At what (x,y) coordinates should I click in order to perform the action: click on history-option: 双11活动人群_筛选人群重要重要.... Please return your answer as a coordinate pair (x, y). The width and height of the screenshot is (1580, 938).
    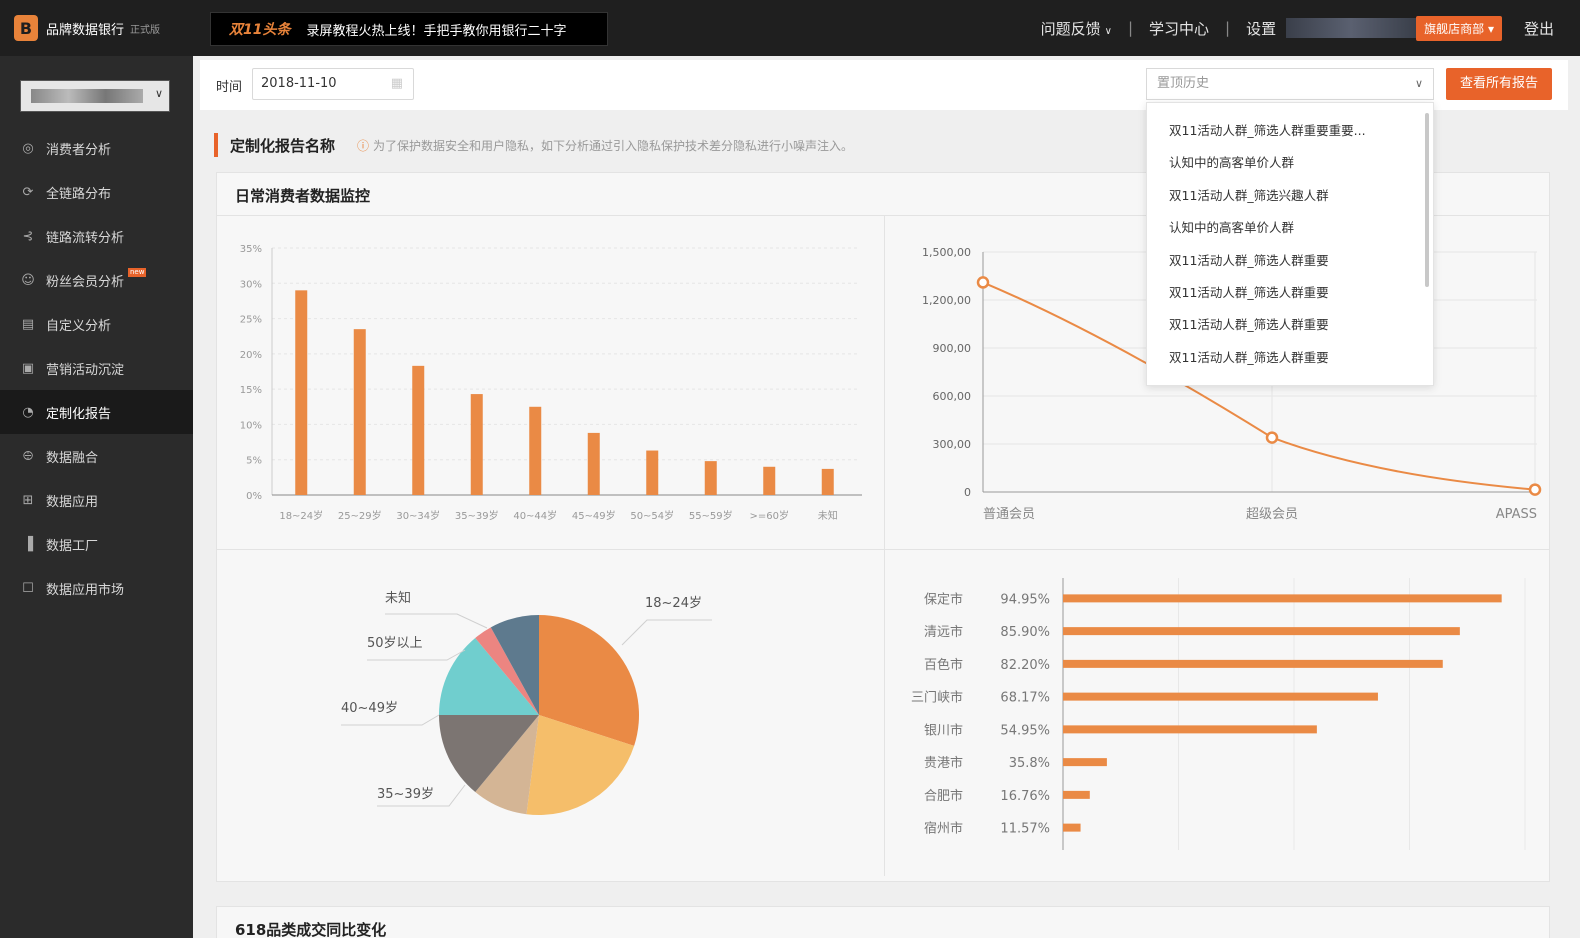
    Looking at the image, I should click on (1290, 131).